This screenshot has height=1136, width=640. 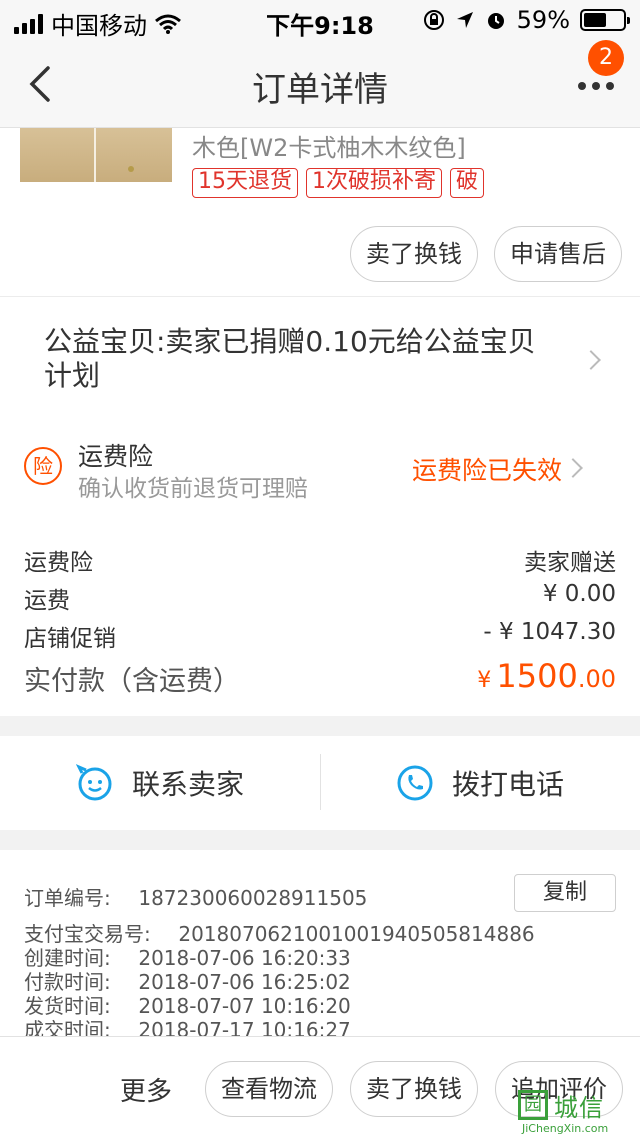 I want to click on insurance-status: 运费险已失效, so click(x=487, y=469).